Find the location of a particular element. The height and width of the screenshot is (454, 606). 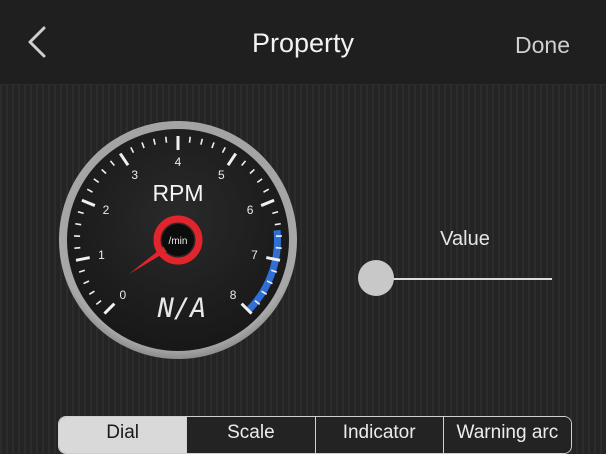

gauge-scale-label: 3 is located at coordinates (134, 175).